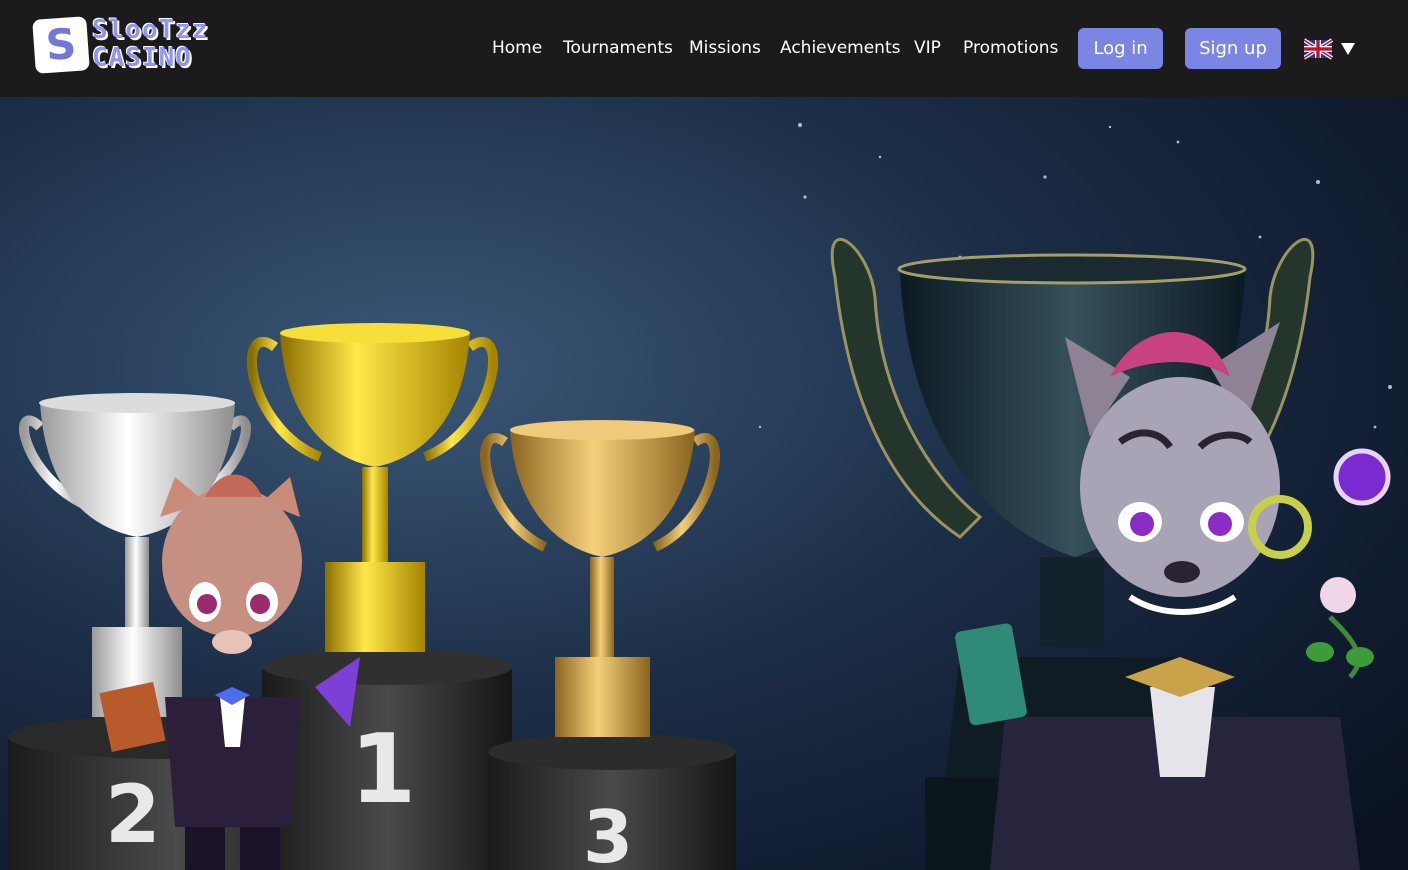  What do you see at coordinates (1233, 48) in the screenshot?
I see `signup-button: Sign up` at bounding box center [1233, 48].